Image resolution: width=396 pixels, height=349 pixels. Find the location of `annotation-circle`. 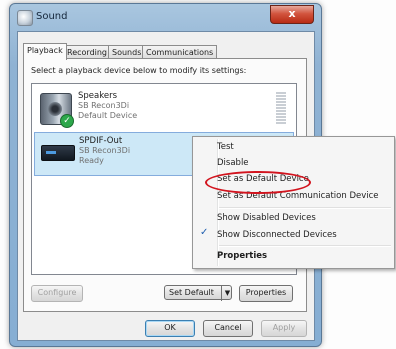

annotation-circle is located at coordinates (258, 182).